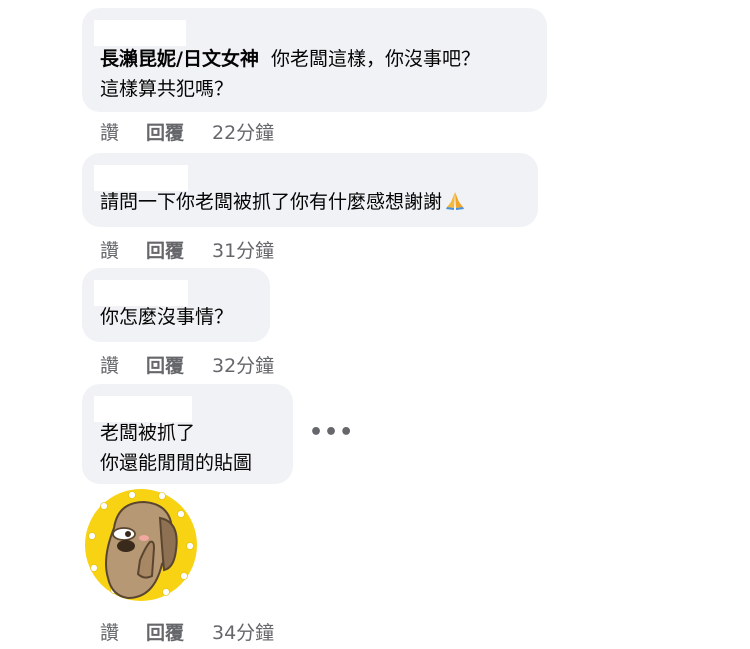  I want to click on comment-actions: 讚 回覆 31分鐘, so click(187, 249).